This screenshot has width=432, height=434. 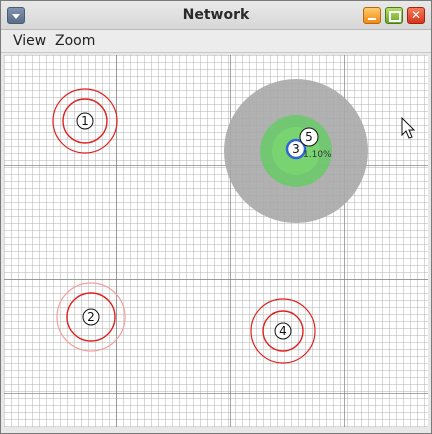 What do you see at coordinates (91, 317) in the screenshot?
I see `node-2-label: 2` at bounding box center [91, 317].